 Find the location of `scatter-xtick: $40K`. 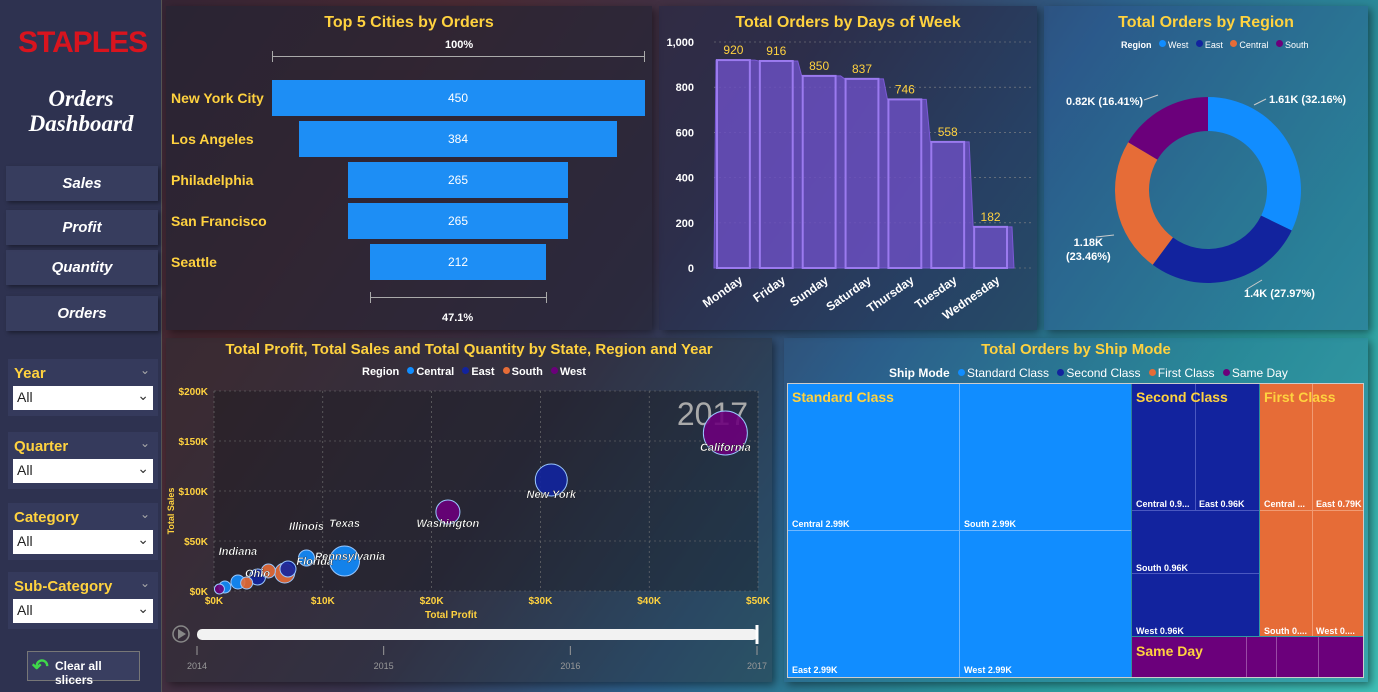

scatter-xtick: $40K is located at coordinates (649, 601).